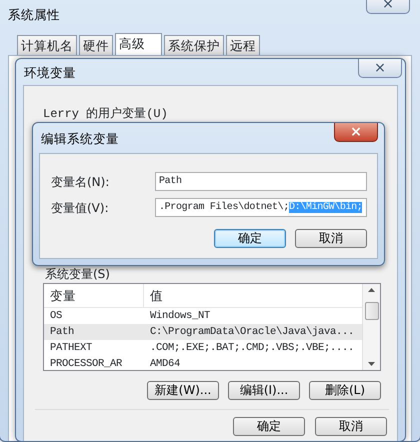 Image resolution: width=420 pixels, height=442 pixels. What do you see at coordinates (138, 44) in the screenshot?
I see `tab: 高级` at bounding box center [138, 44].